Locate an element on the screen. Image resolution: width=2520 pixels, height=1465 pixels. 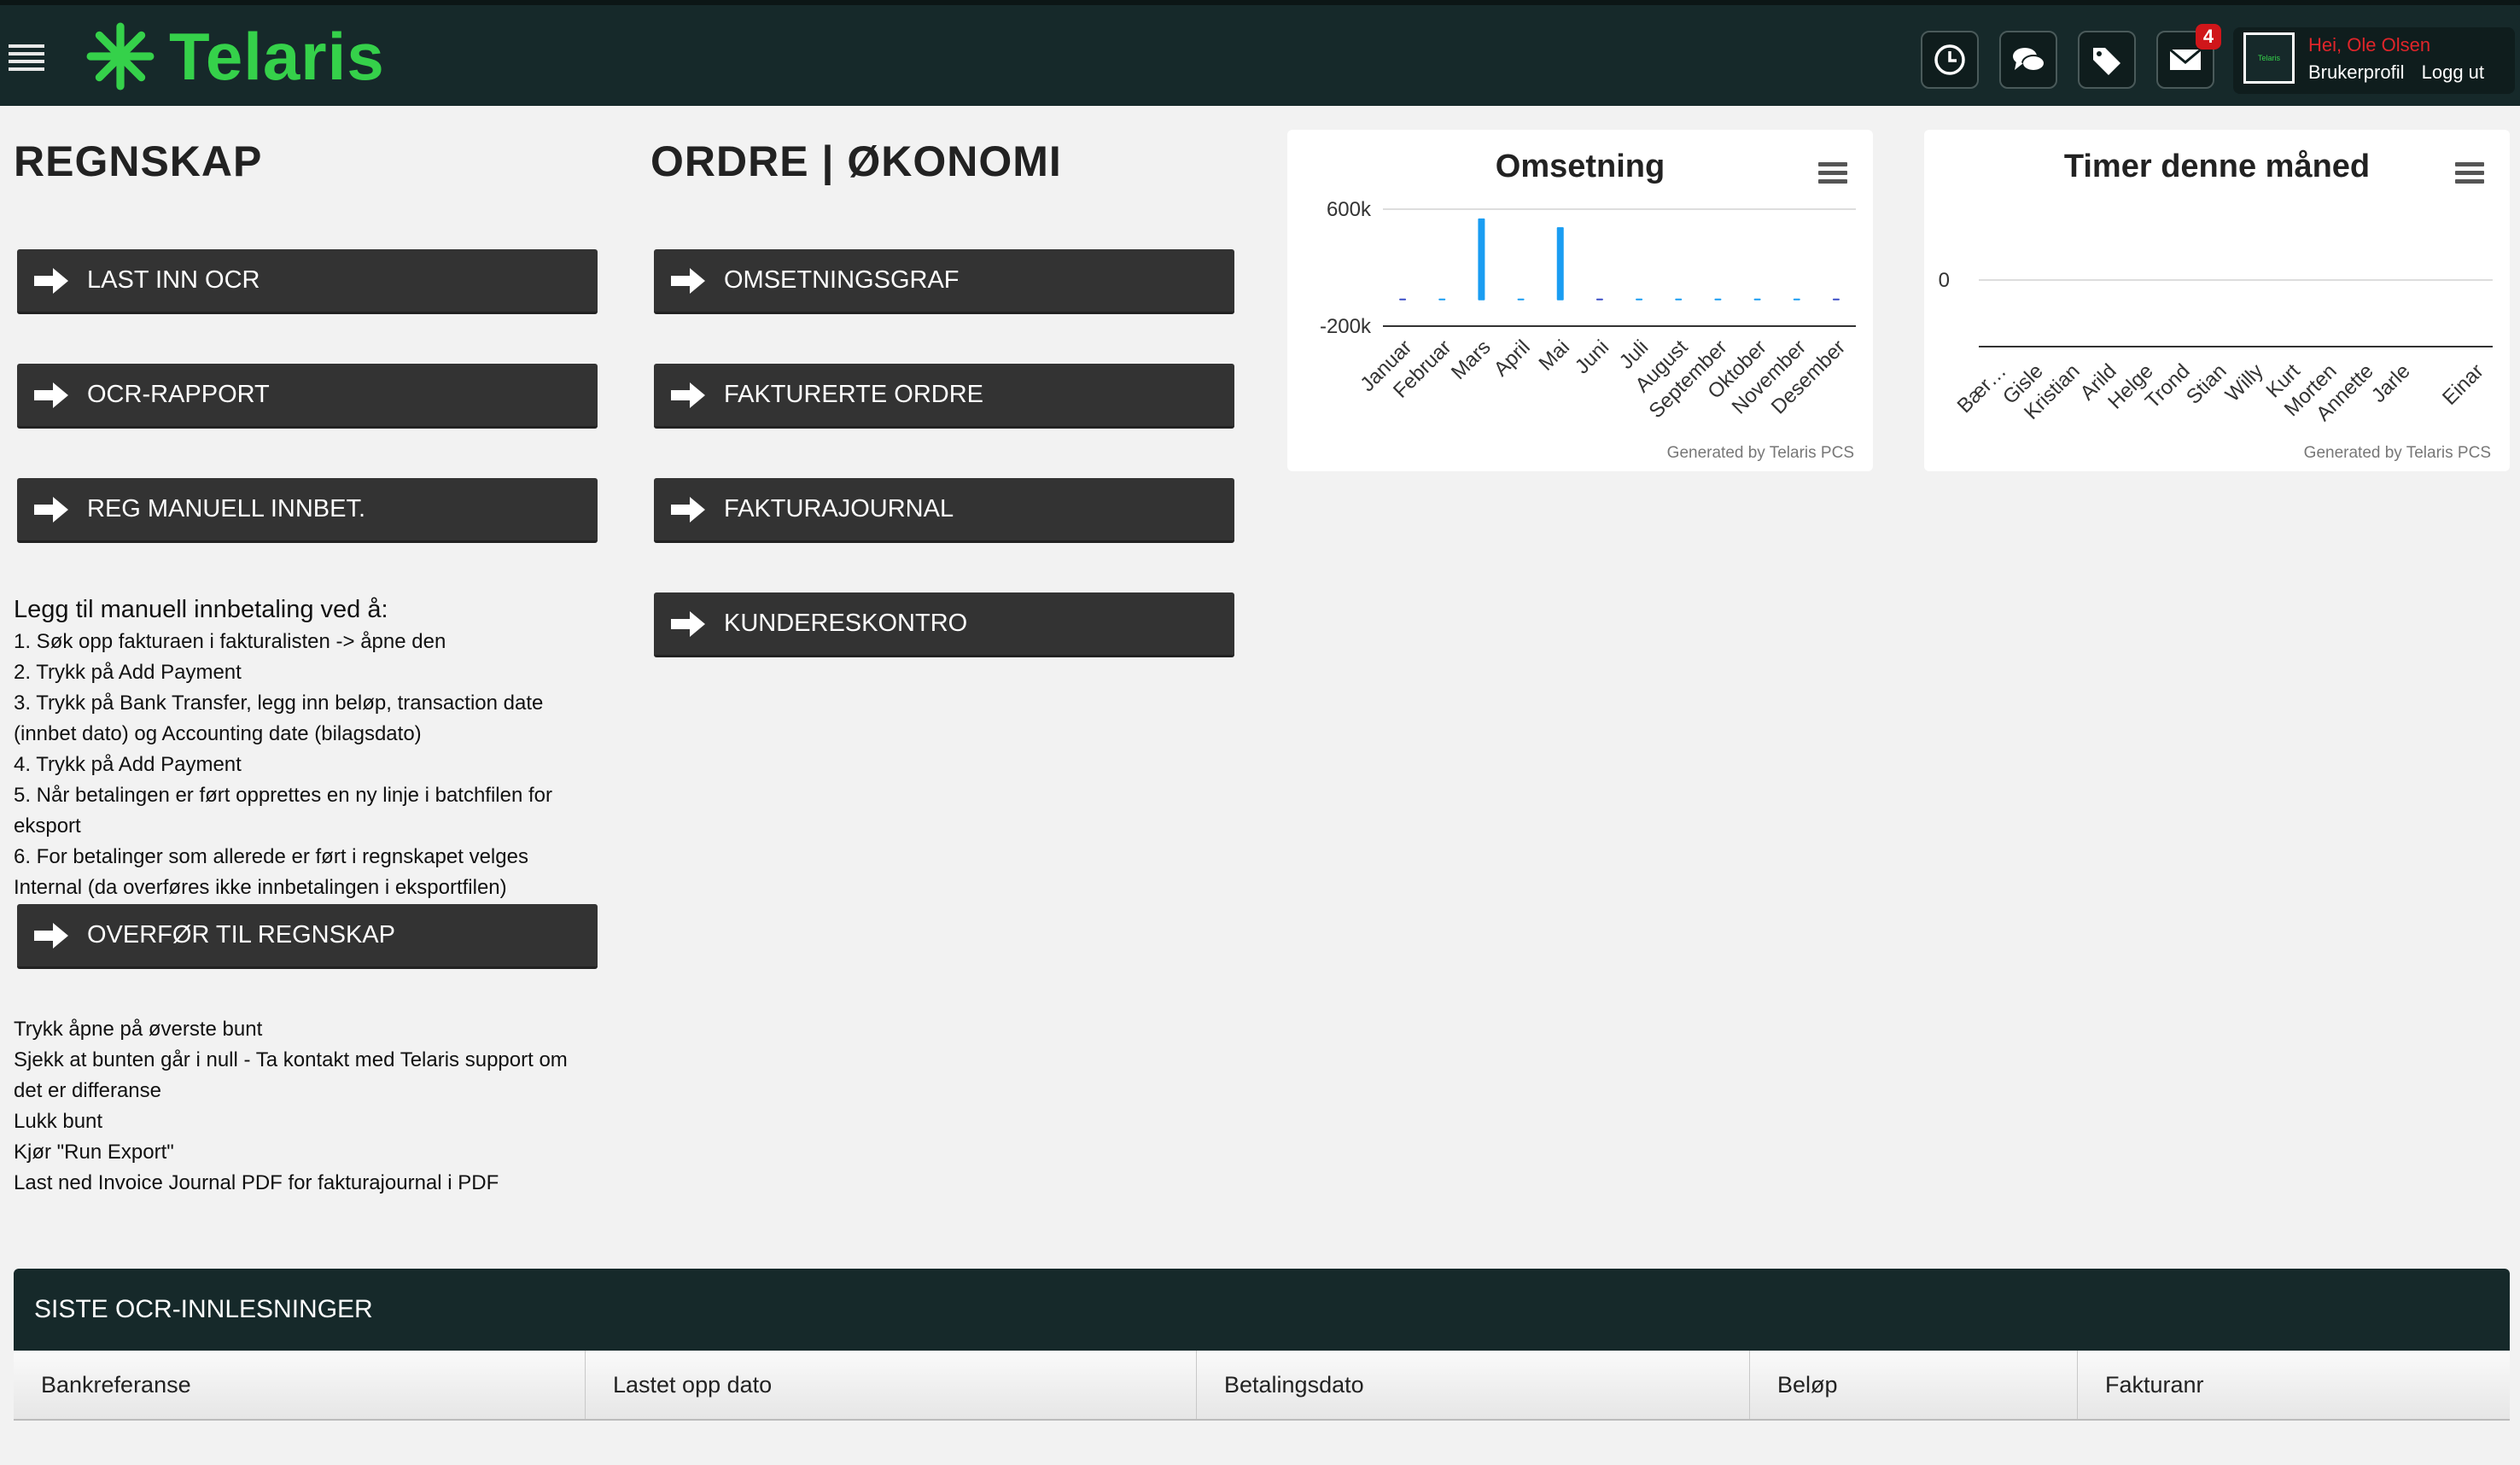
instructions-title: Legg til manuell innbetaling ved å: is located at coordinates (201, 609).